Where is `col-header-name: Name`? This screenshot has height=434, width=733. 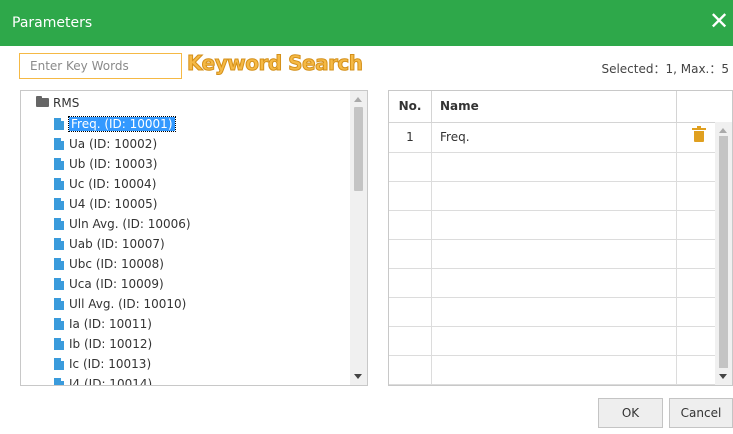 col-header-name: Name is located at coordinates (554, 106).